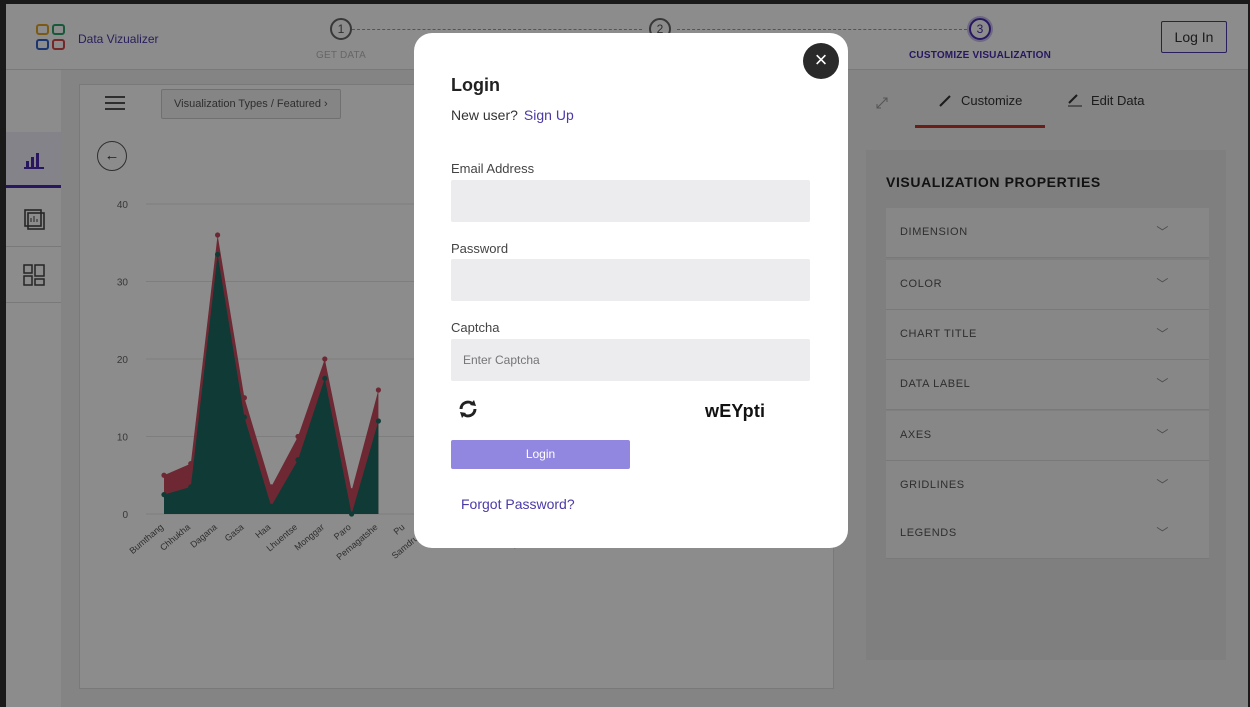 The height and width of the screenshot is (707, 1250). What do you see at coordinates (630, 360) in the screenshot?
I see `captcha-input` at bounding box center [630, 360].